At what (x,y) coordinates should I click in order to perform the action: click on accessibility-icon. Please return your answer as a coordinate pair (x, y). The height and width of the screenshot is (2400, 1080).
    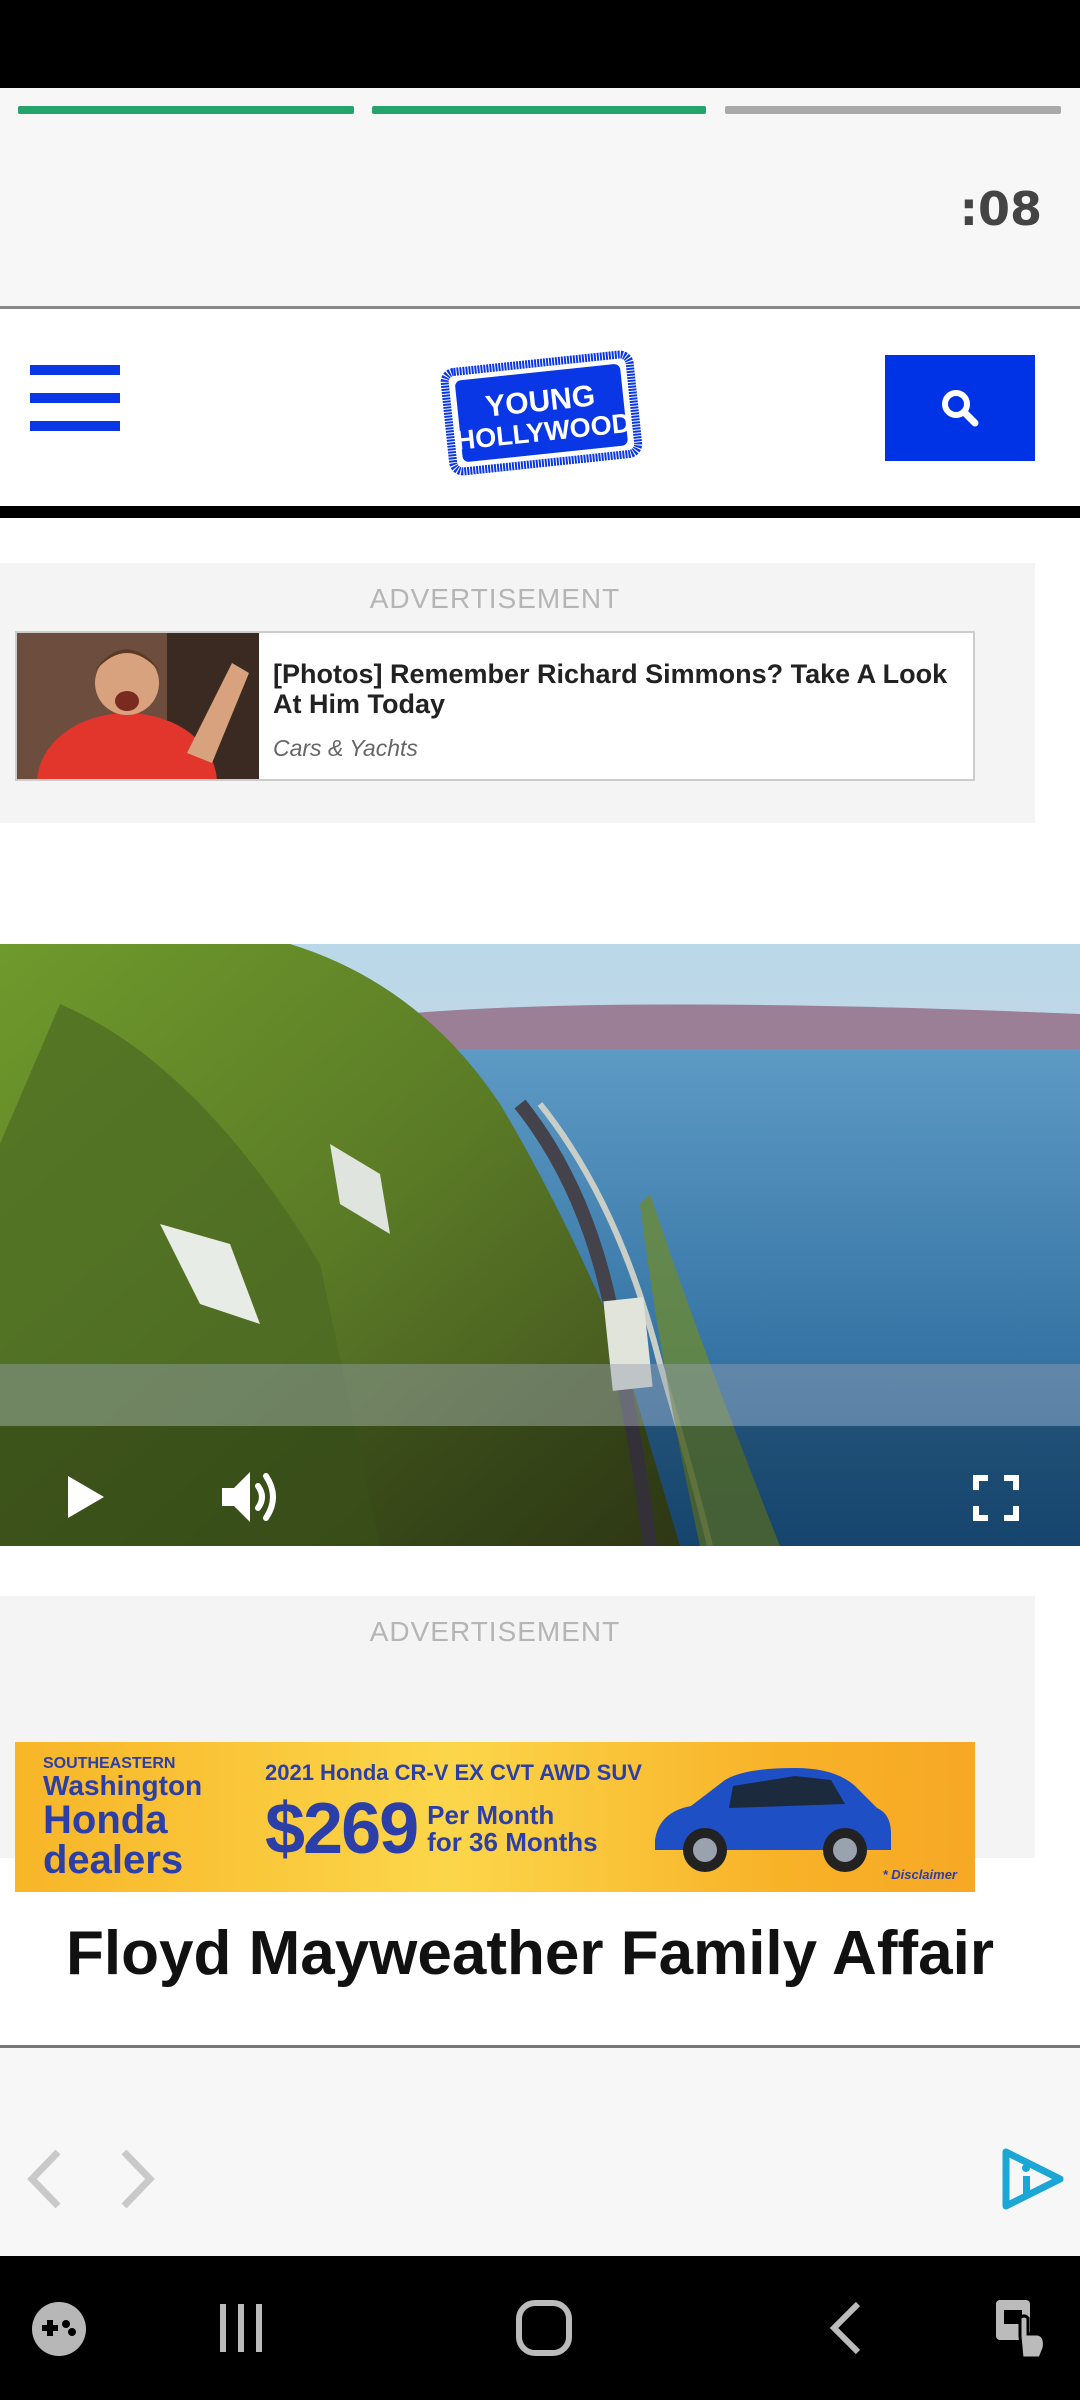
    Looking at the image, I should click on (1020, 2329).